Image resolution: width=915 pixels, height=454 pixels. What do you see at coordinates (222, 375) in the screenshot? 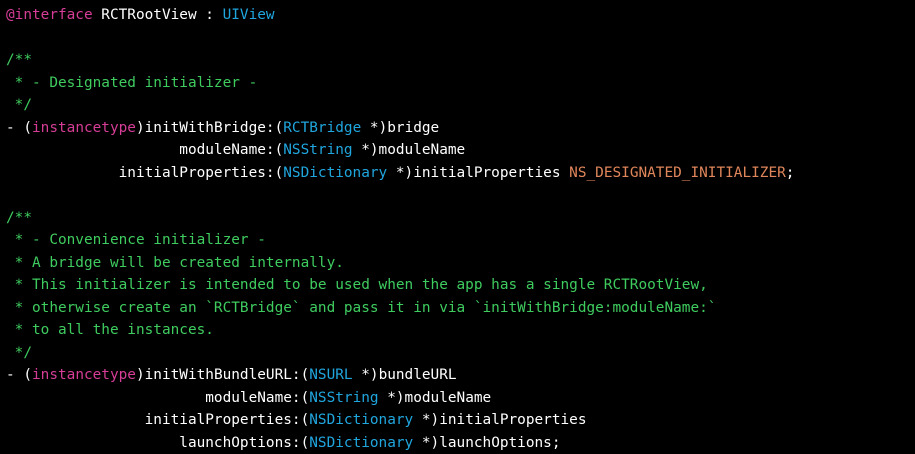
I see `code-token-plain: )initWithBundleURL:(` at bounding box center [222, 375].